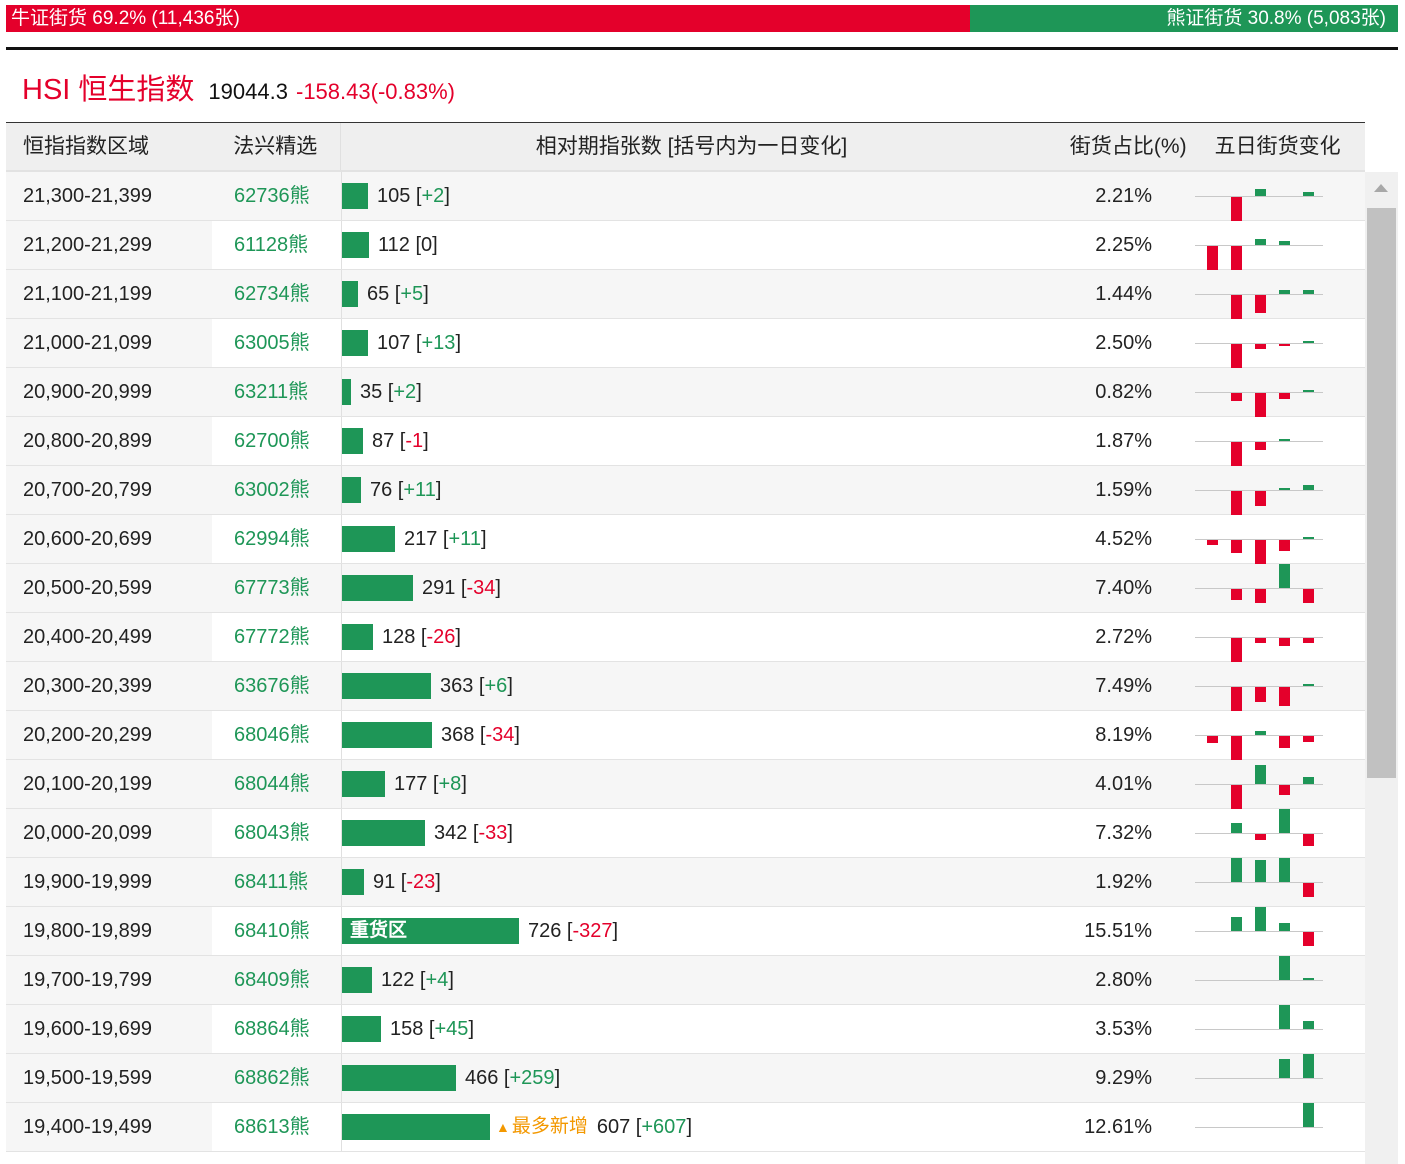  What do you see at coordinates (685, 637) in the screenshot?
I see `table-row: 20,400-20,499 67772熊 128 [-26] 2.72%` at bounding box center [685, 637].